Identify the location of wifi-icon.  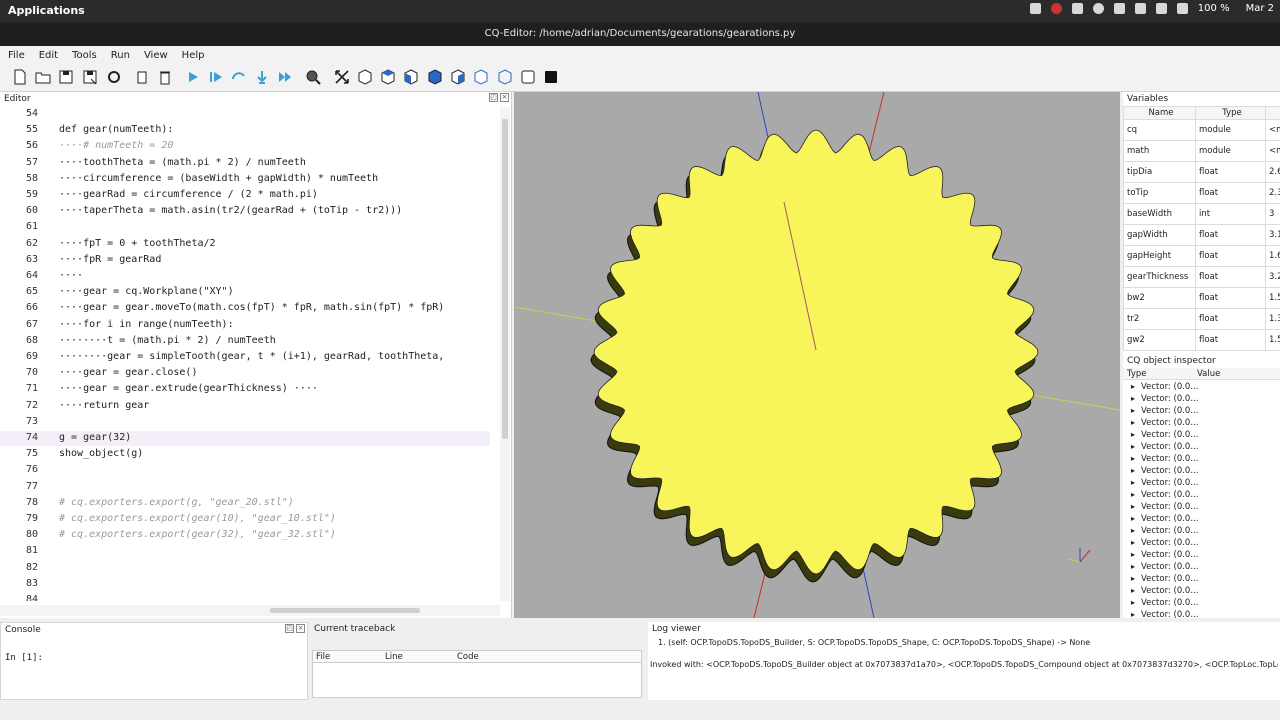
(1119, 8).